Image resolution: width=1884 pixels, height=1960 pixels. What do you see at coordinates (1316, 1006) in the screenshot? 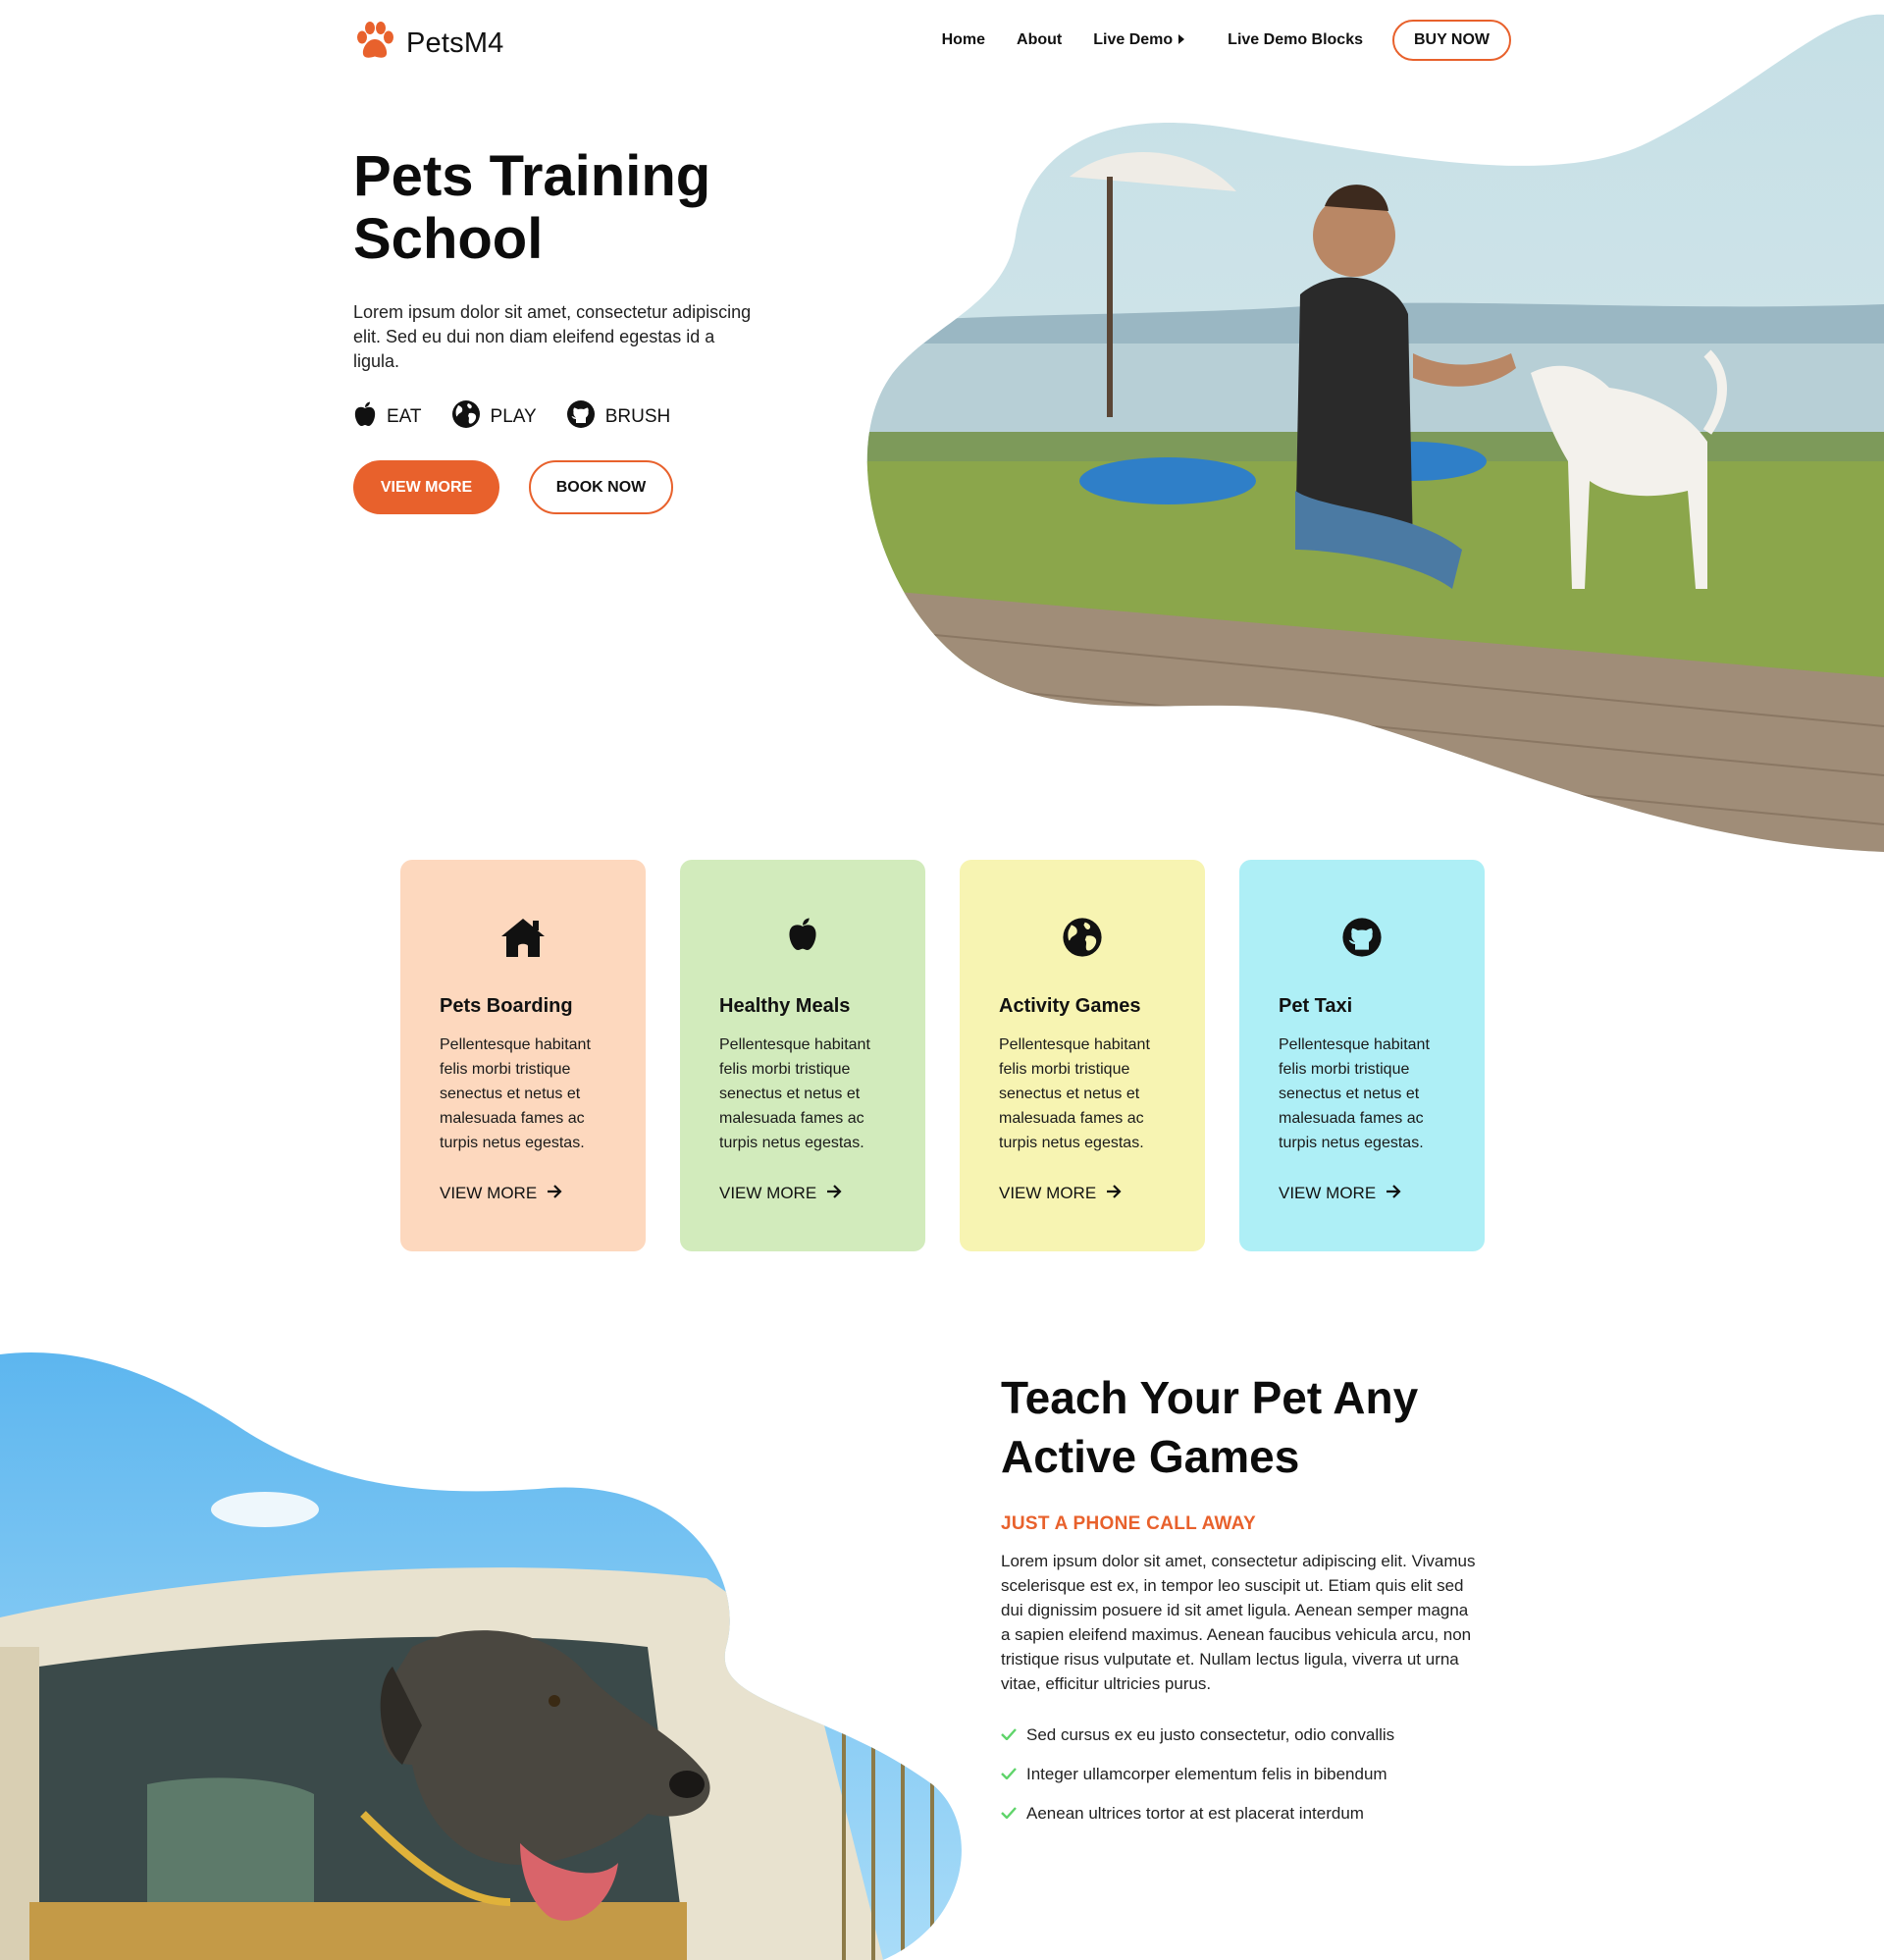
I see `card-title: Pet Taxi` at bounding box center [1316, 1006].